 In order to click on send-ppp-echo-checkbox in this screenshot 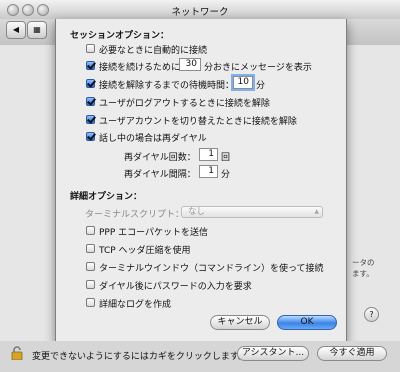, I will do `click(90, 230)`.